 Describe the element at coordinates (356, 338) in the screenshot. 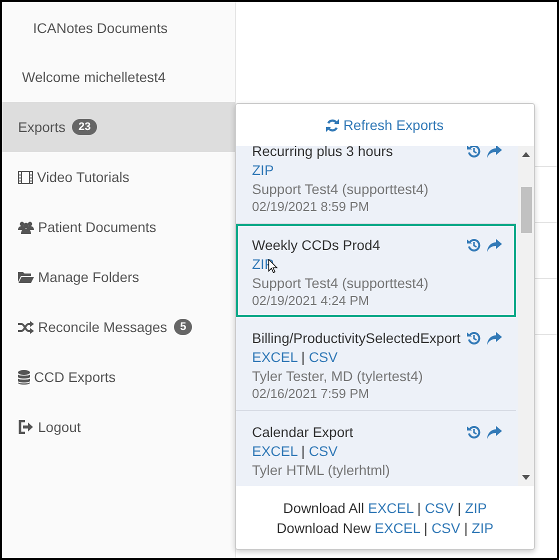

I see `export-title: Billing/ProductivitySelectedExport` at that location.